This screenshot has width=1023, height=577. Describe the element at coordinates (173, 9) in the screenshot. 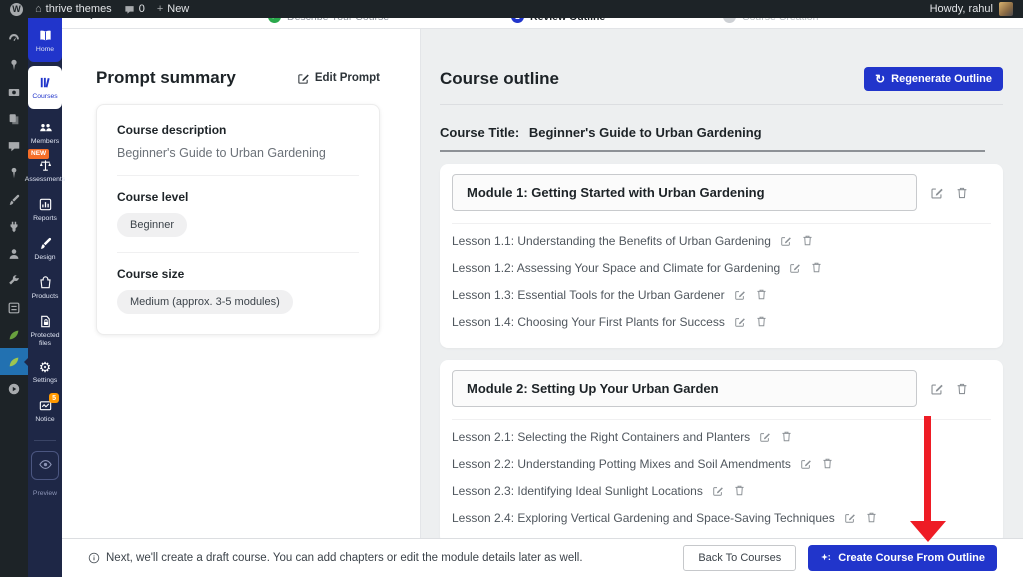

I see `new-content-button: + New` at that location.